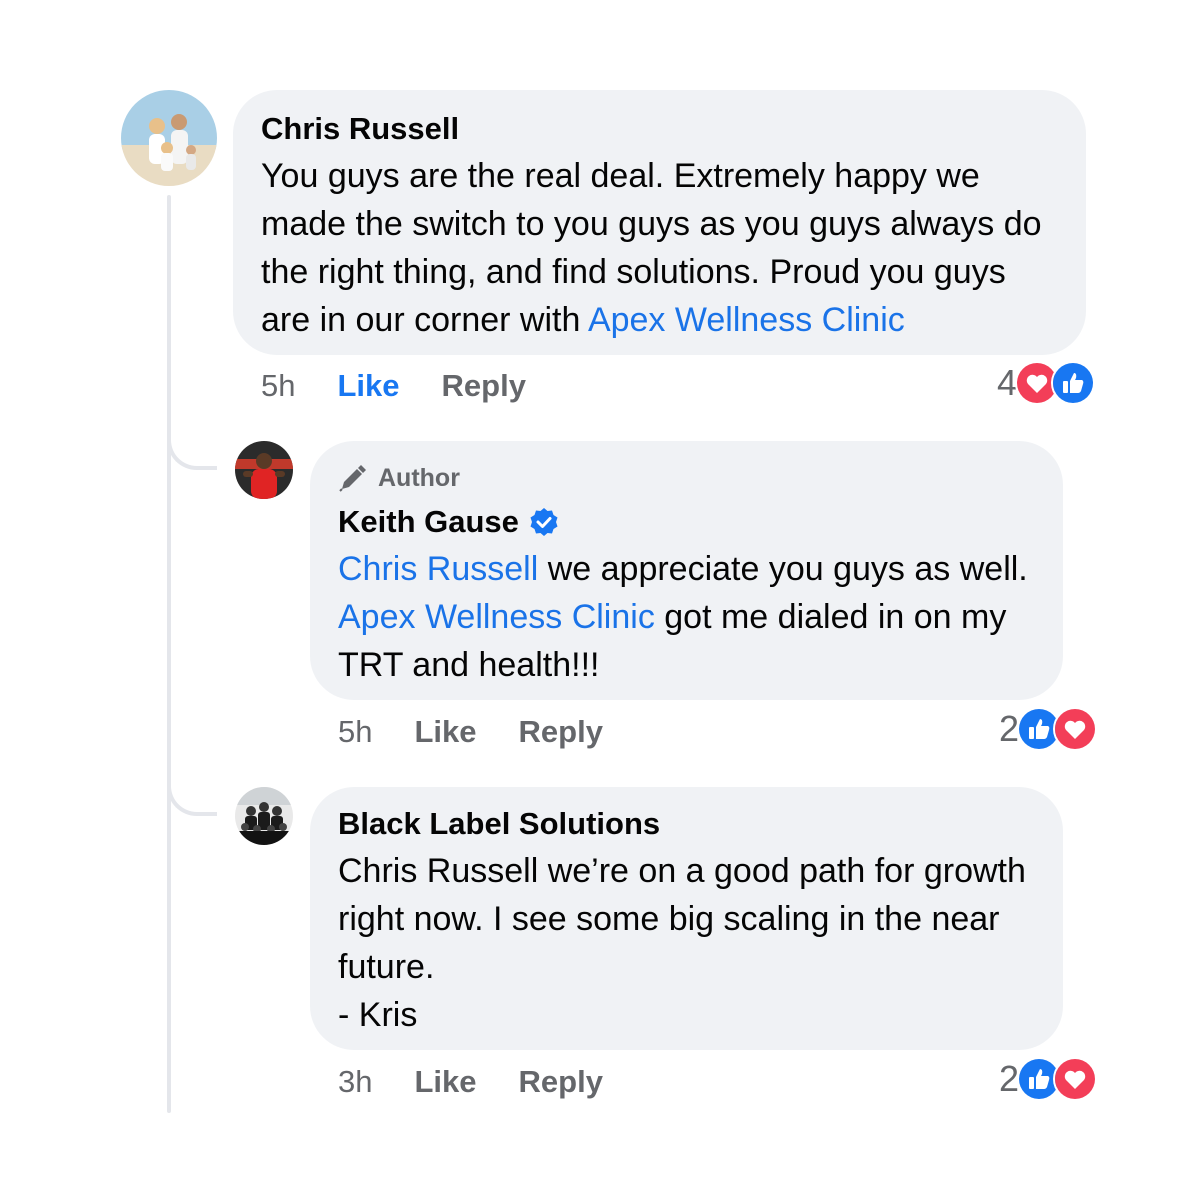 This screenshot has width=1200, height=1200. What do you see at coordinates (419, 477) in the screenshot?
I see `author-badge-label: Author` at bounding box center [419, 477].